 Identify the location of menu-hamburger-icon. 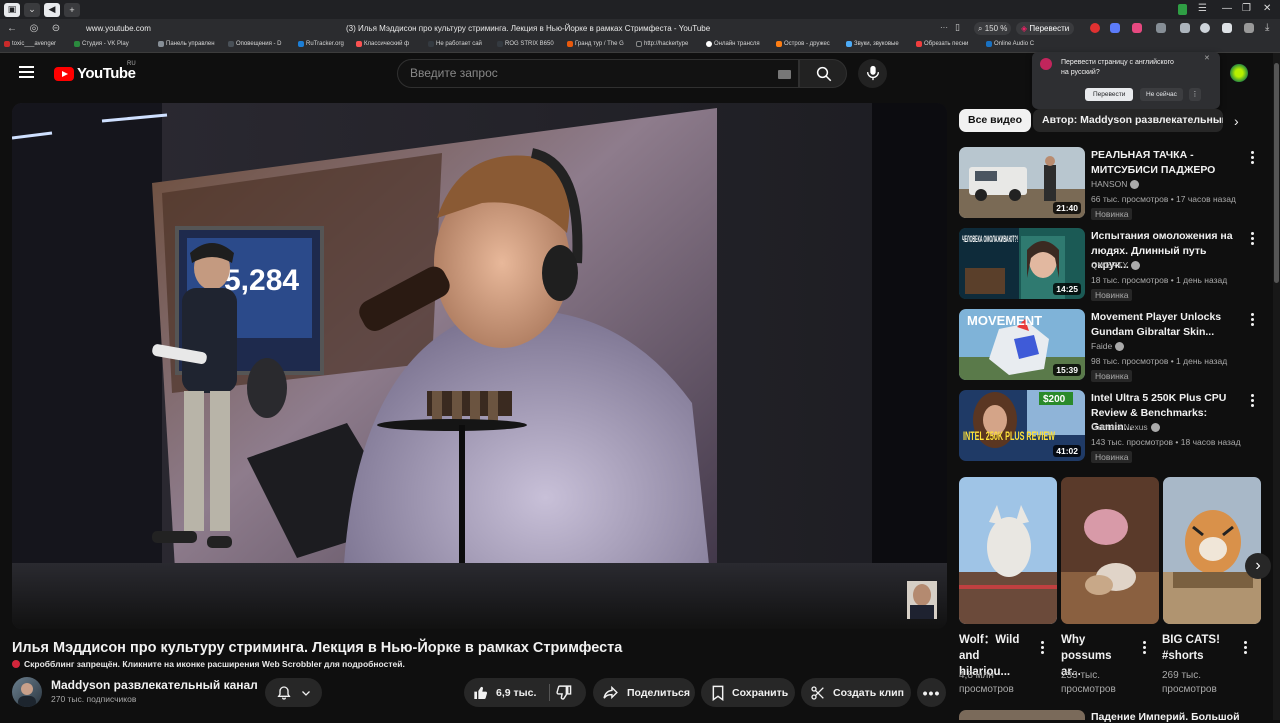
(26, 72).